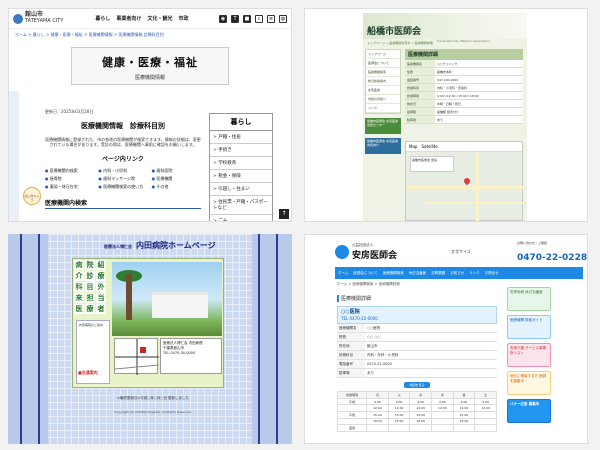 Image resolution: width=600 pixels, height=450 pixels. Describe the element at coordinates (241, 189) in the screenshot. I see `side-menu-item: 引越し・住まい` at that location.